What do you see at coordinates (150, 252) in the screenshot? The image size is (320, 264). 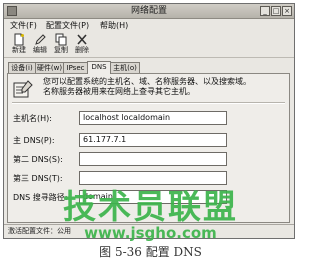 I see `figure-caption: 图 5-36 配置 DNS` at bounding box center [150, 252].